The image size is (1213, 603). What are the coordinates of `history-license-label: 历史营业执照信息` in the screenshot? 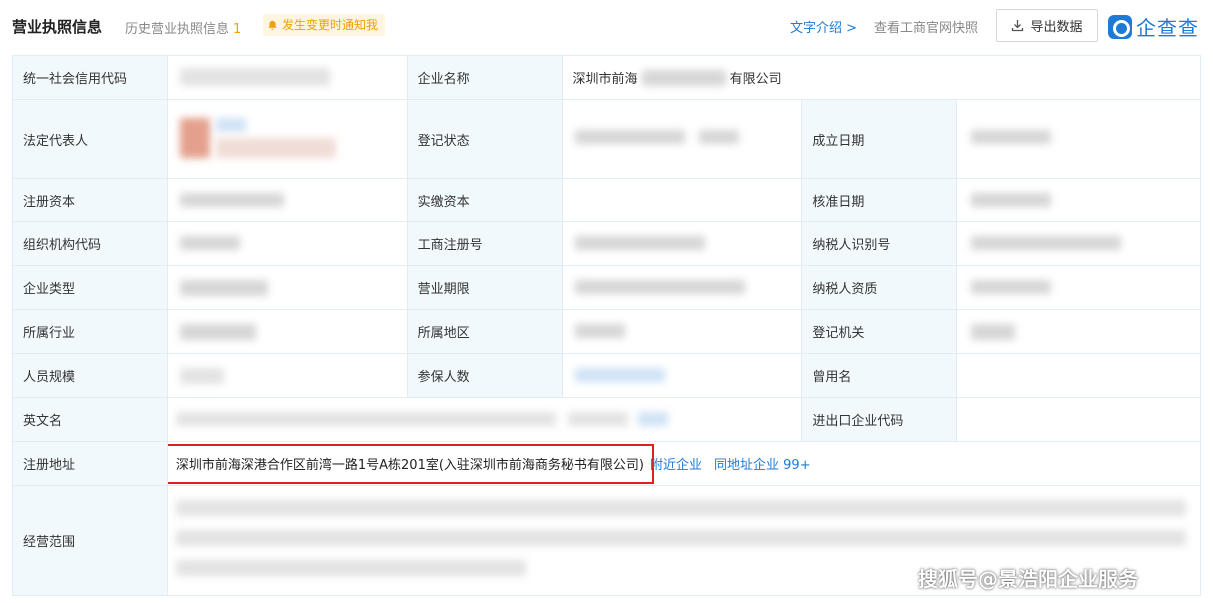 It's located at (177, 29).